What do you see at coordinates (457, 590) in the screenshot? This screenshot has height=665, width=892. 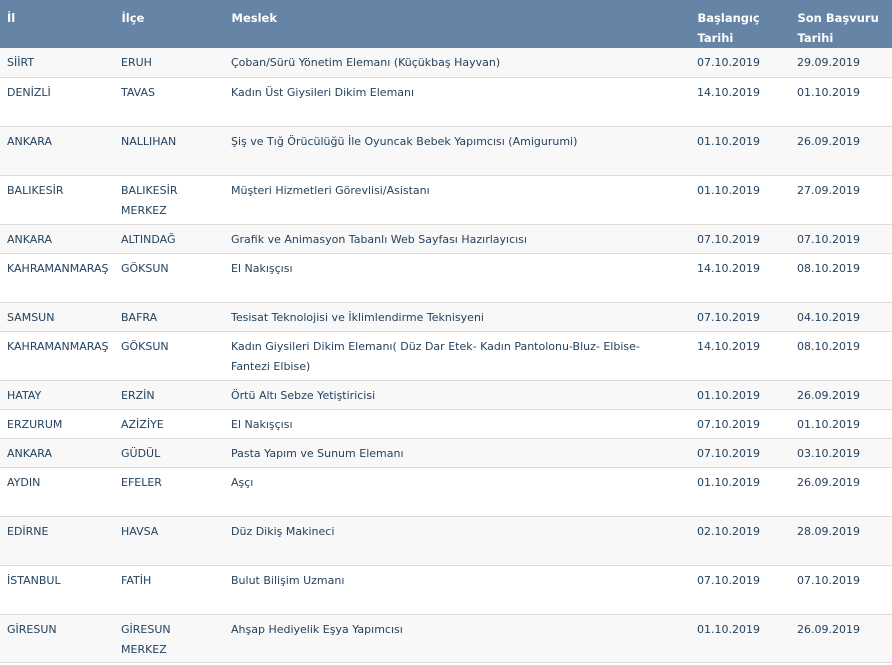 I see `cell-meslek: Bulut Bilişim Uzmanı` at bounding box center [457, 590].